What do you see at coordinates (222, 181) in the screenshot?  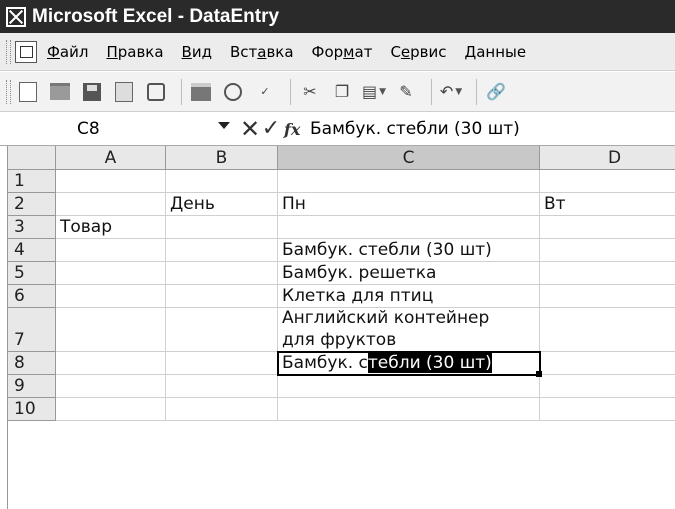 I see `cell-b1` at bounding box center [222, 181].